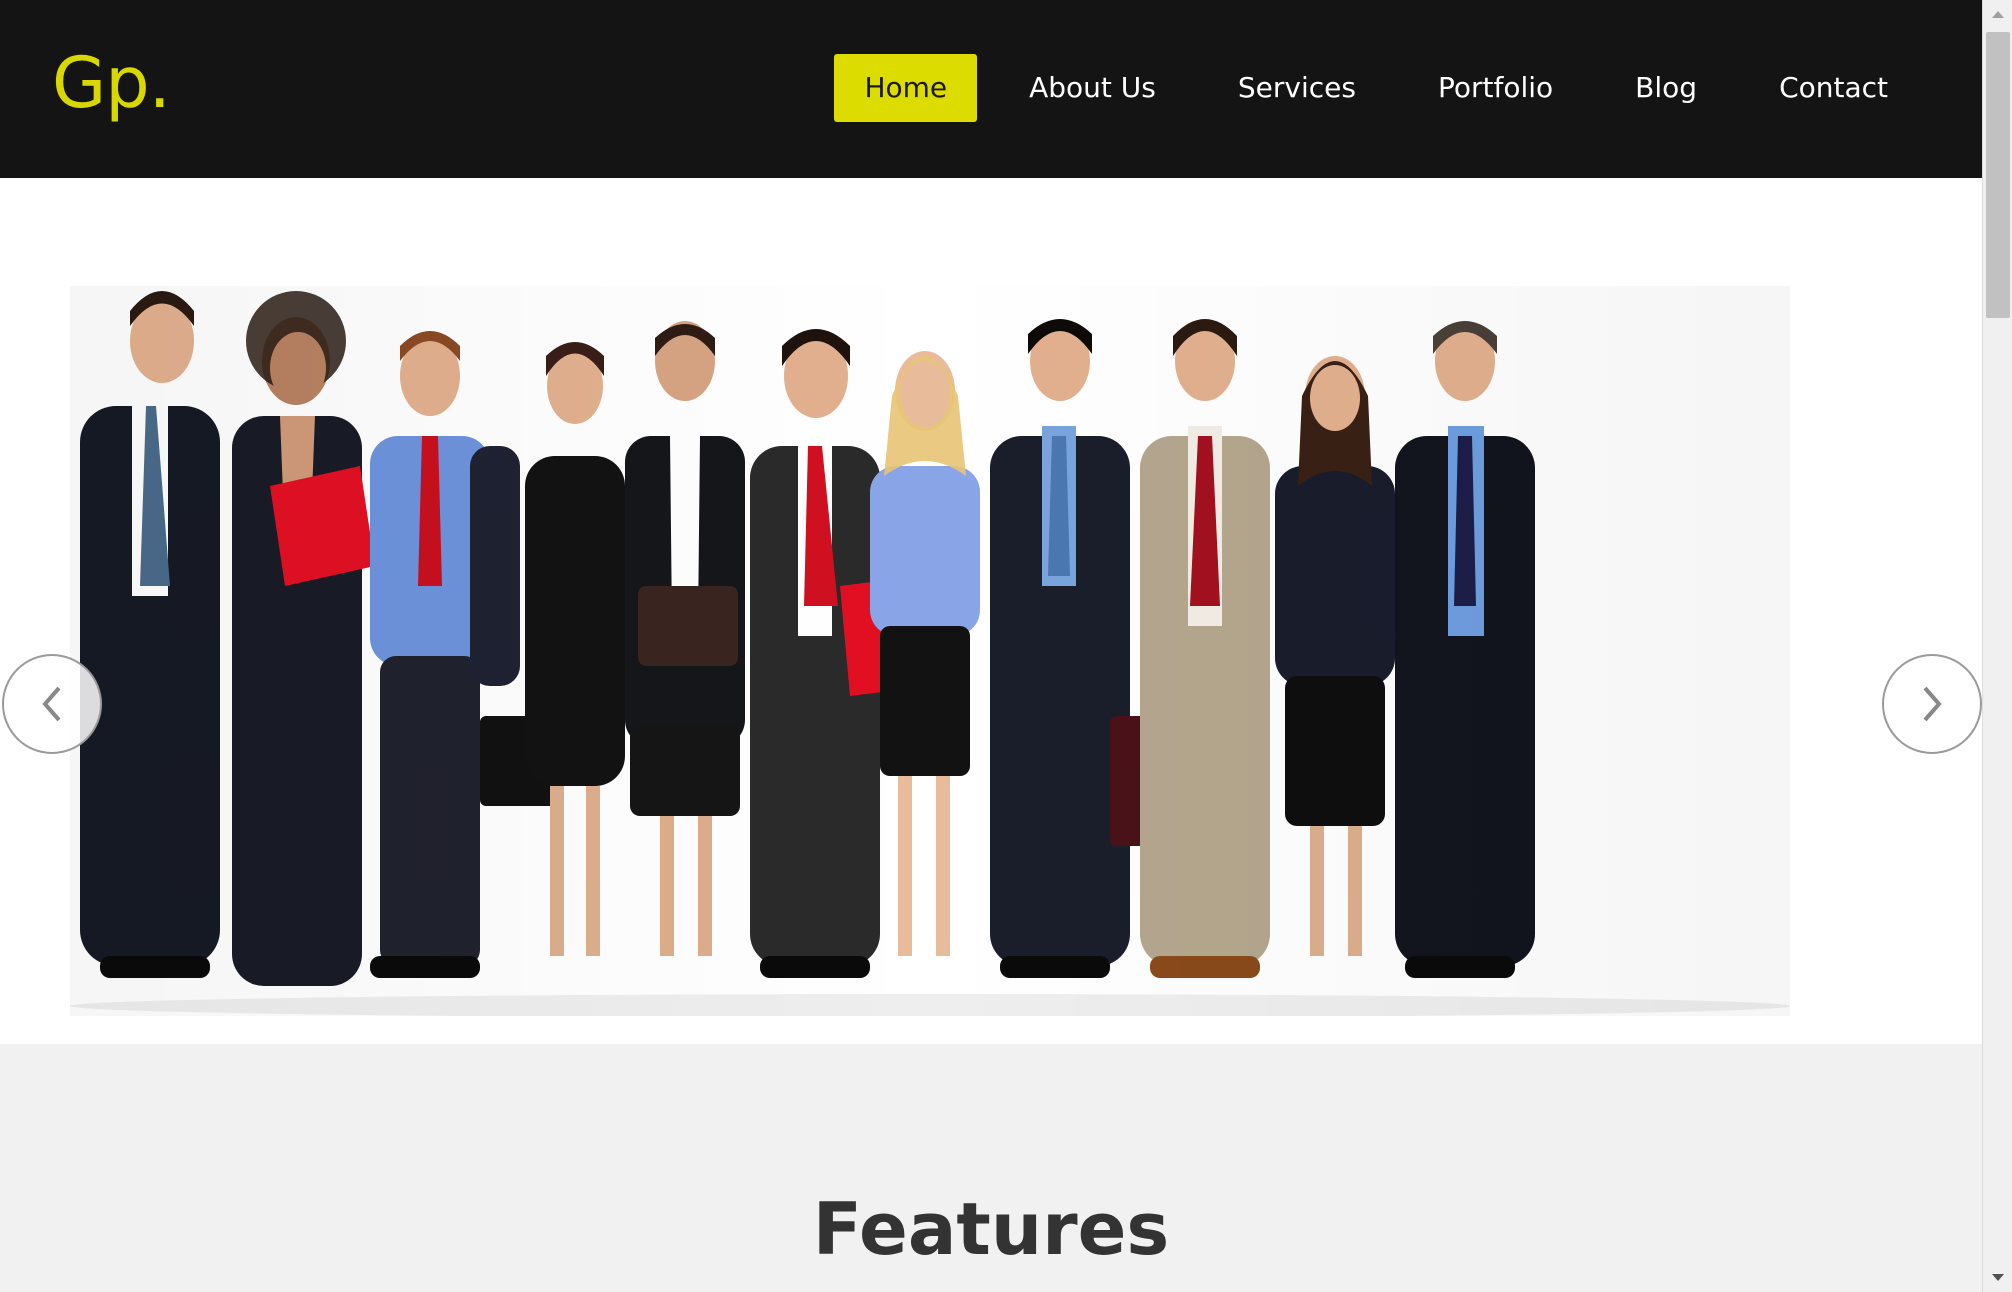 This screenshot has width=2012, height=1292. I want to click on scroll-up-arrow-icon, so click(1997, 14).